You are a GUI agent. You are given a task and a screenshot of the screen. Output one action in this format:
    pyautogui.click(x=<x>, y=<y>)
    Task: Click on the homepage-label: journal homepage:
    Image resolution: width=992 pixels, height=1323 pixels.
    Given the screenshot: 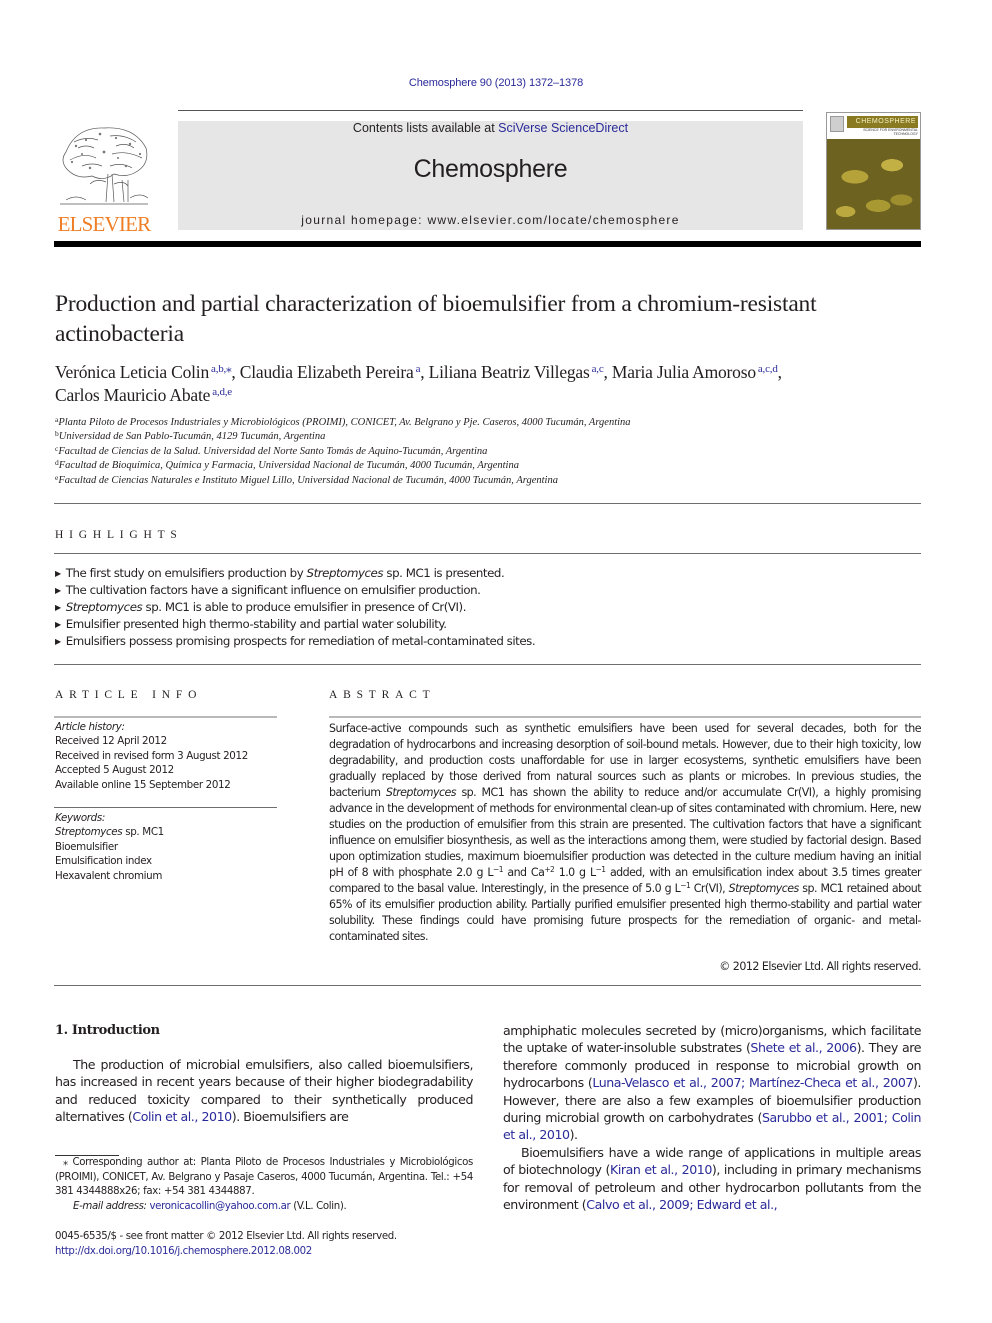 What is the action you would take?
    pyautogui.click(x=364, y=220)
    